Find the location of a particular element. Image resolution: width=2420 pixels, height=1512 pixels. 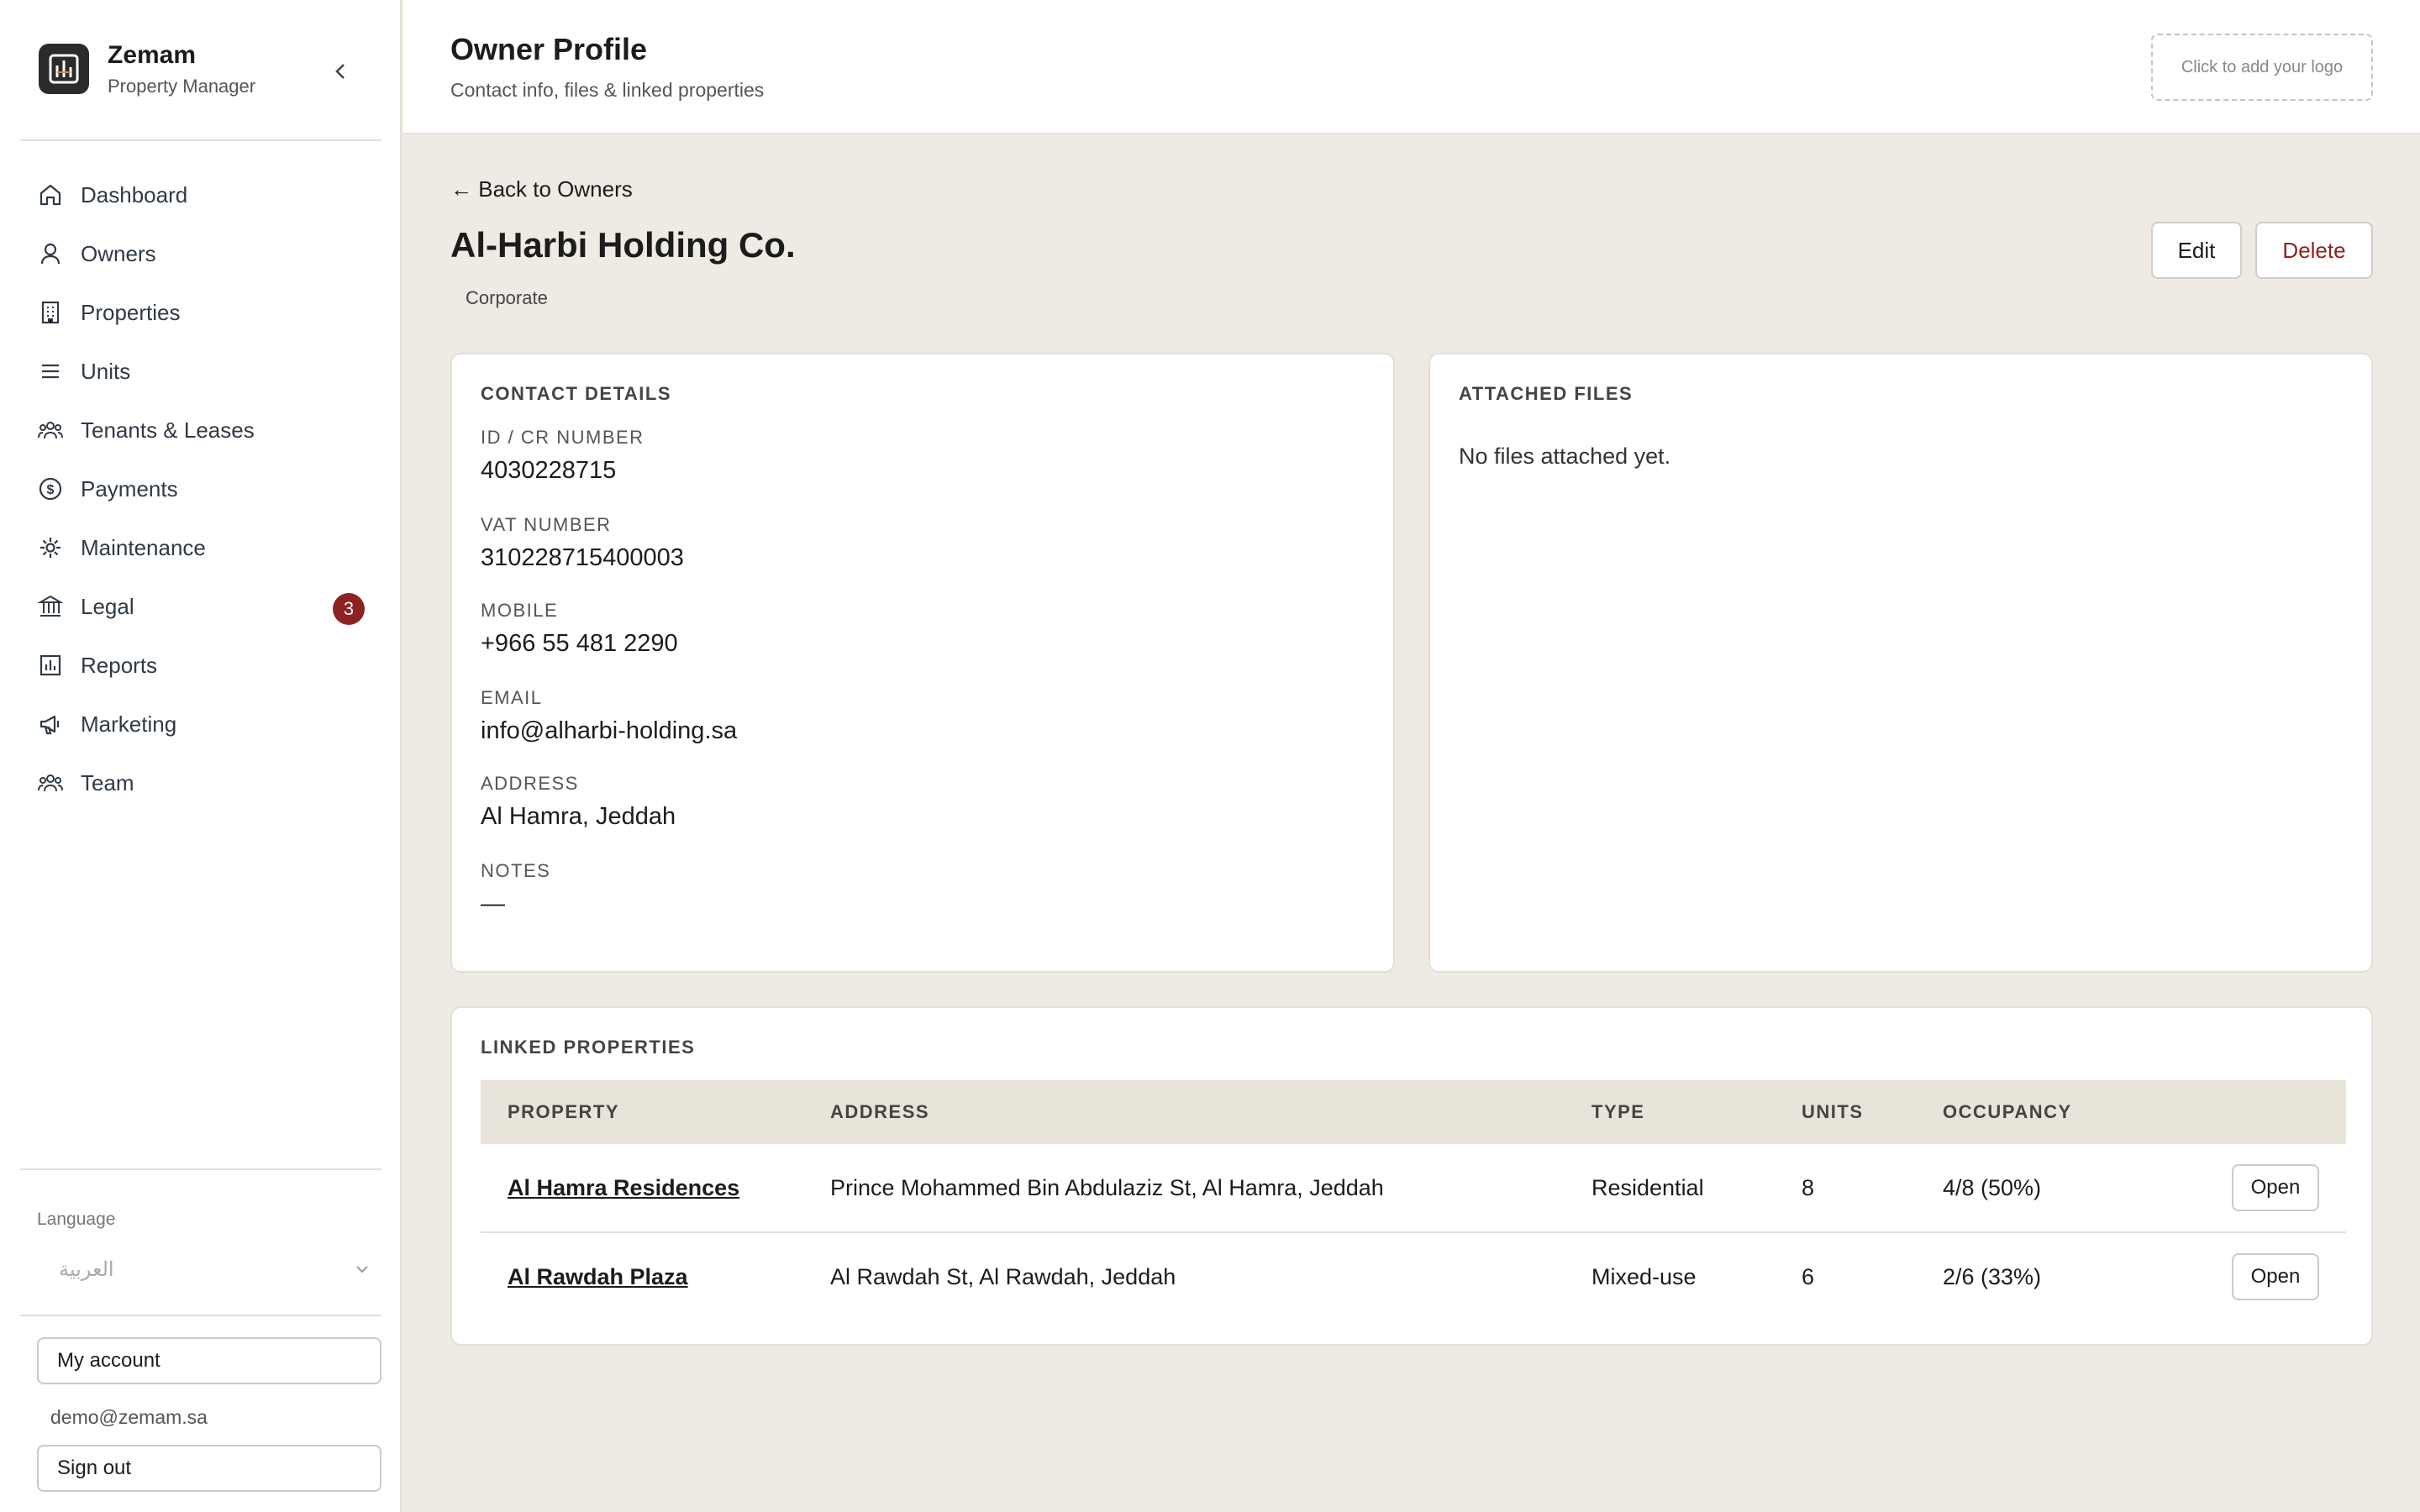

gear-icon is located at coordinates (50, 548).